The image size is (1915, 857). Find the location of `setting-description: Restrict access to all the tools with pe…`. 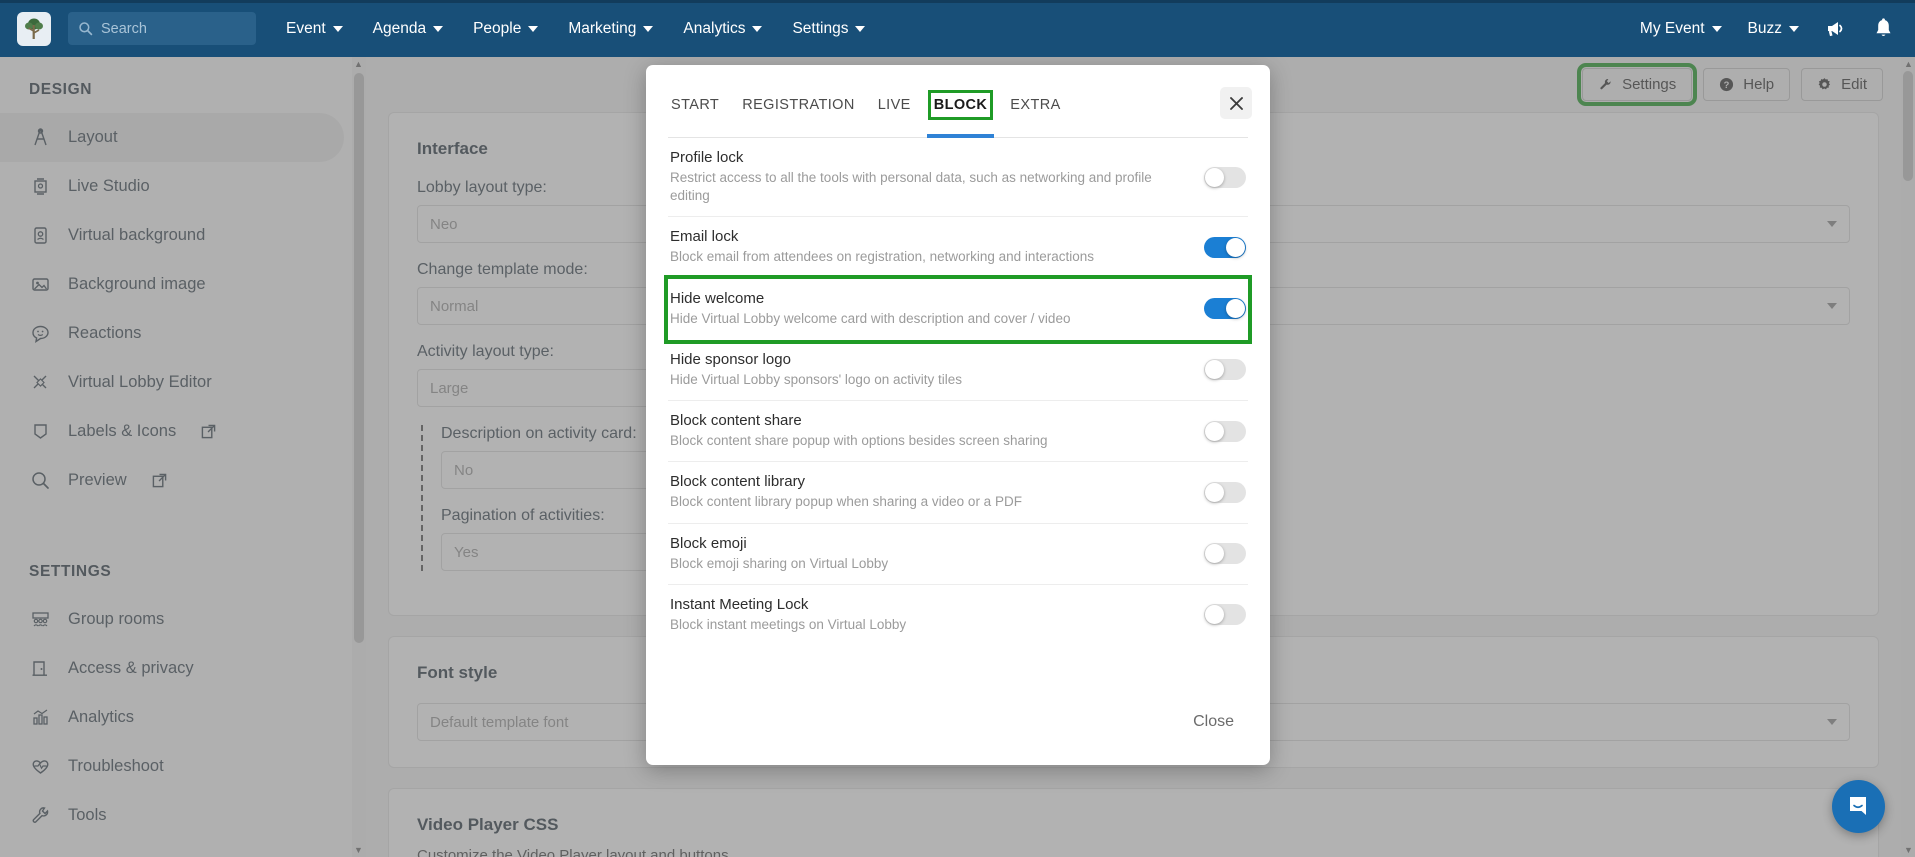

setting-description: Restrict access to all the tools with pe… is located at coordinates (911, 187).